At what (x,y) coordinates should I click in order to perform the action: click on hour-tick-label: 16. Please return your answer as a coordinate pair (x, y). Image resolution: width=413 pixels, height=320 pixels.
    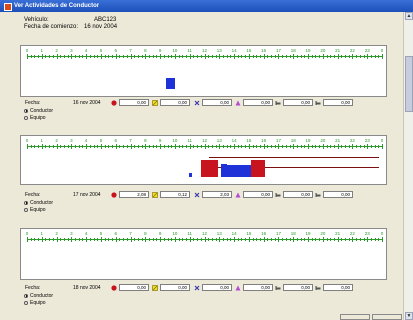
    Looking at the image, I should click on (264, 140).